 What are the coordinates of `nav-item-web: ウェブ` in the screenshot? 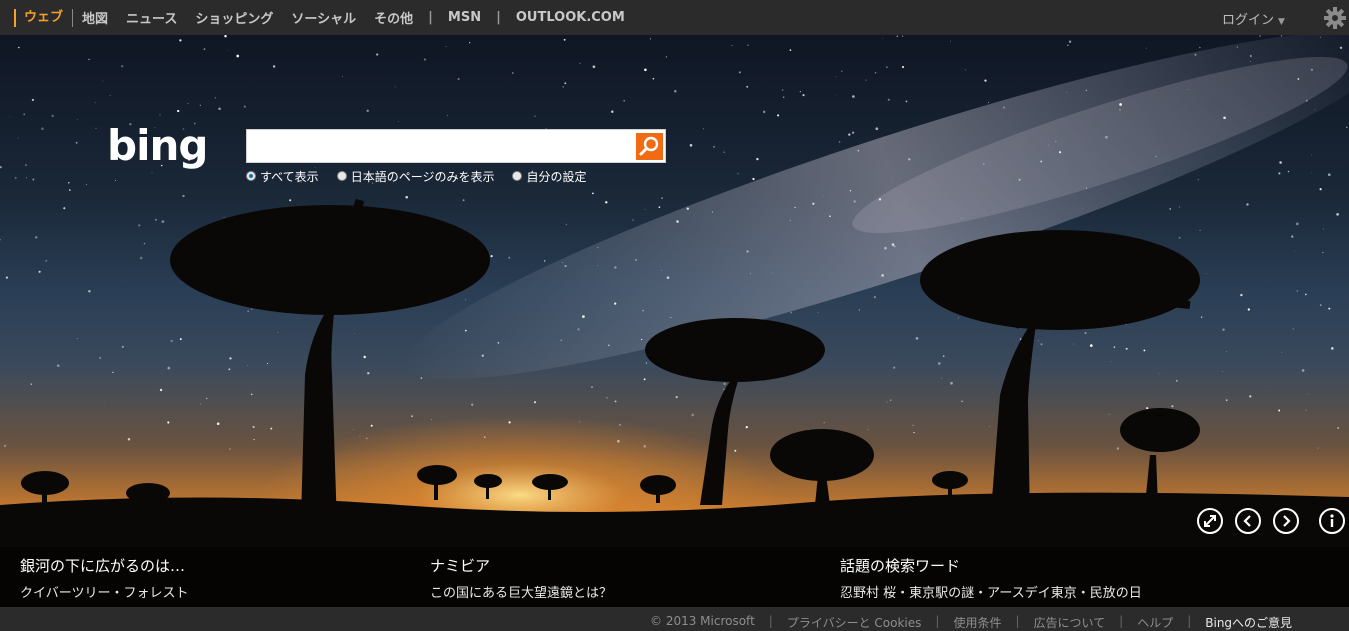 It's located at (44, 17).